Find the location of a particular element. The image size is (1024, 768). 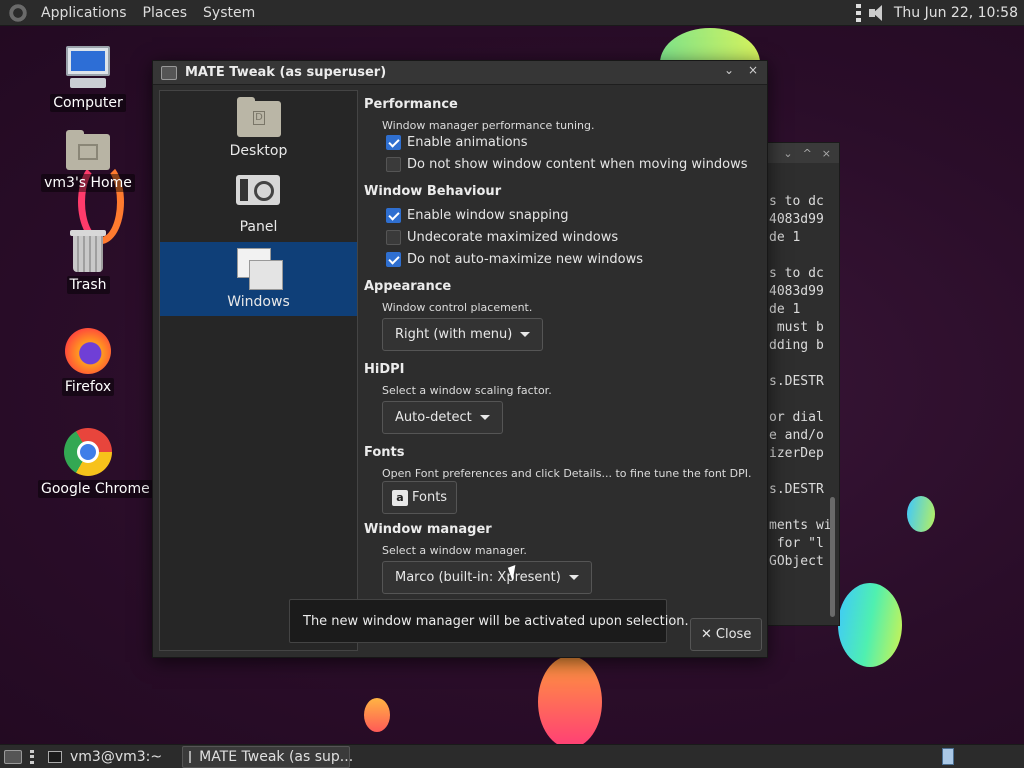

section-desc: Window control placement. is located at coordinates (457, 307).